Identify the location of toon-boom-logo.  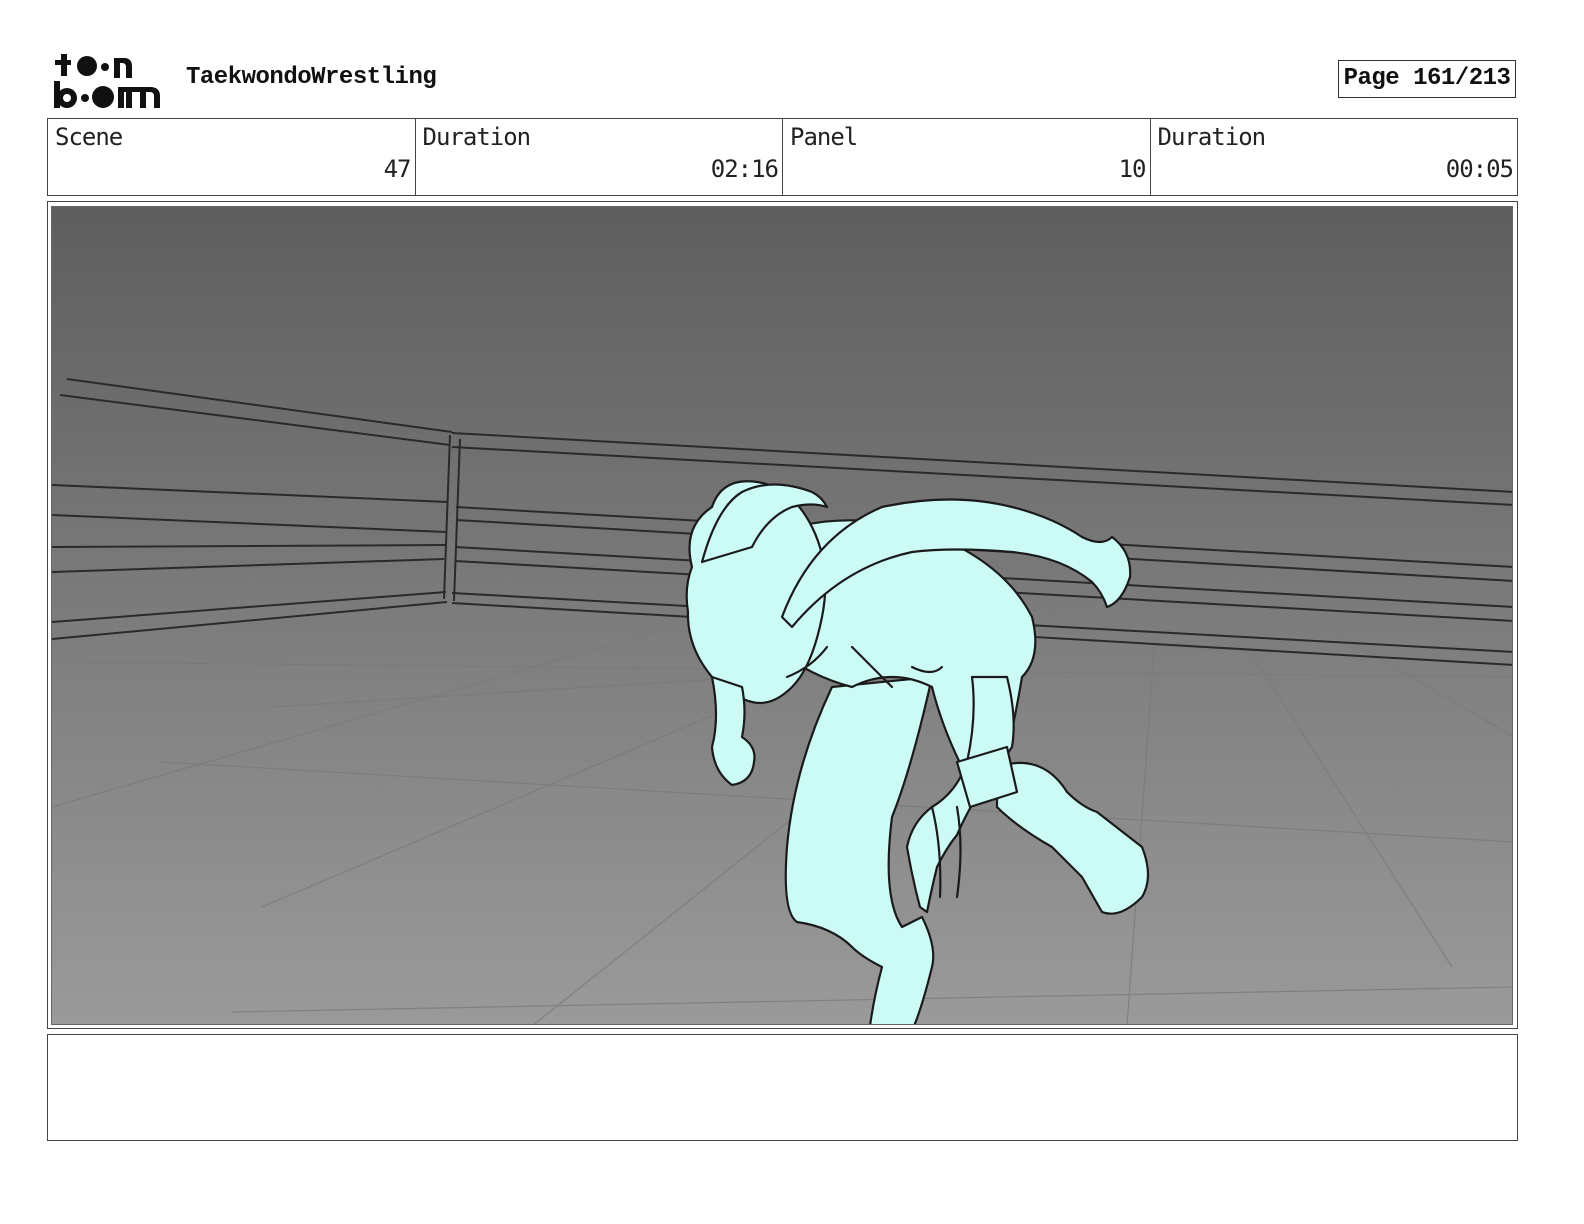
(108, 81).